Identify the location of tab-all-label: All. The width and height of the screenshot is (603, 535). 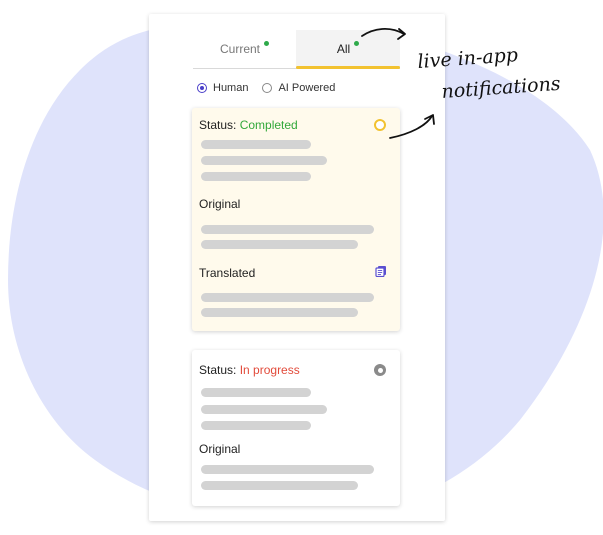
(343, 49).